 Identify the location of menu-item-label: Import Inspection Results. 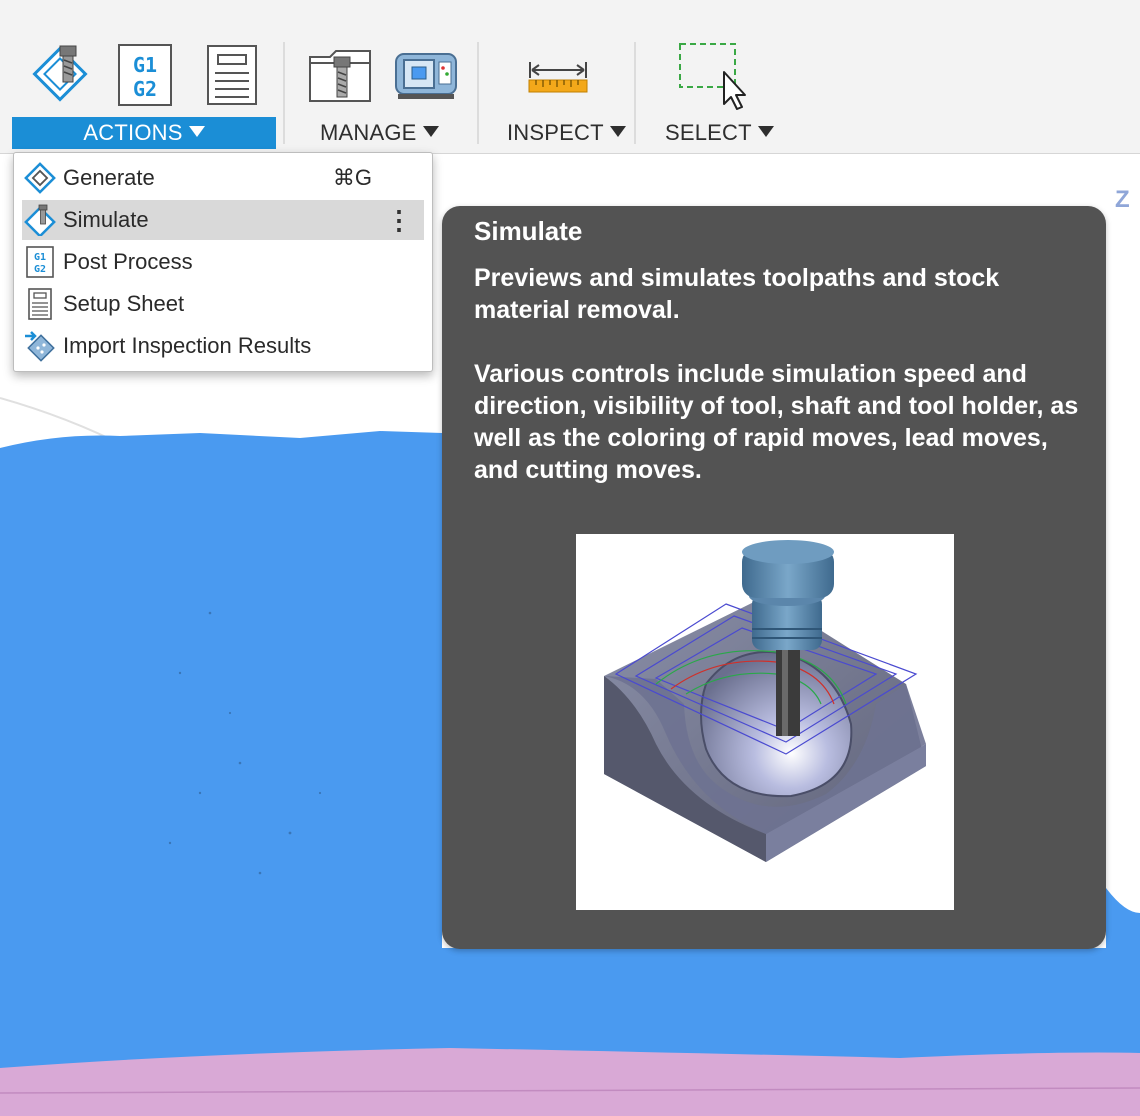
(187, 345).